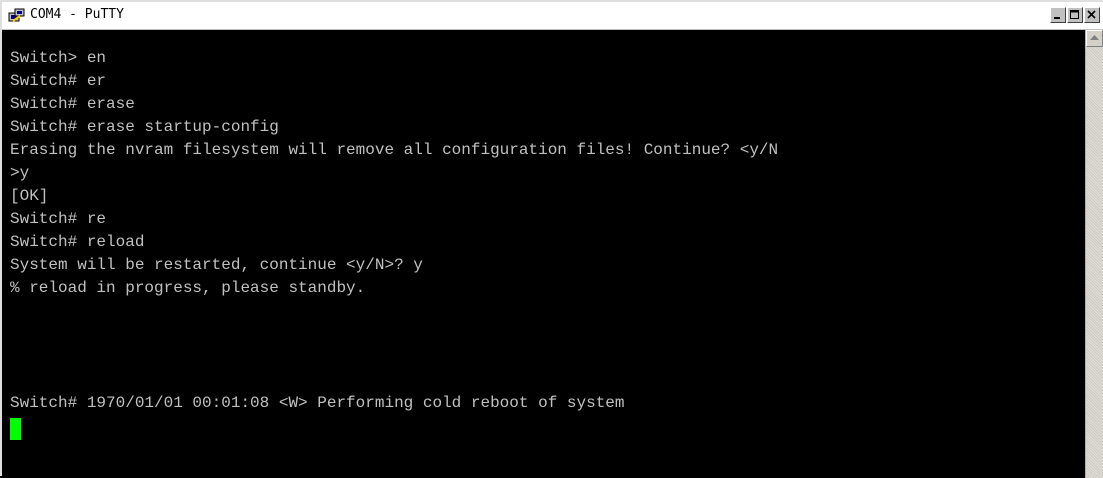 Image resolution: width=1103 pixels, height=478 pixels. I want to click on terminal-line: Switch# re, so click(58, 219).